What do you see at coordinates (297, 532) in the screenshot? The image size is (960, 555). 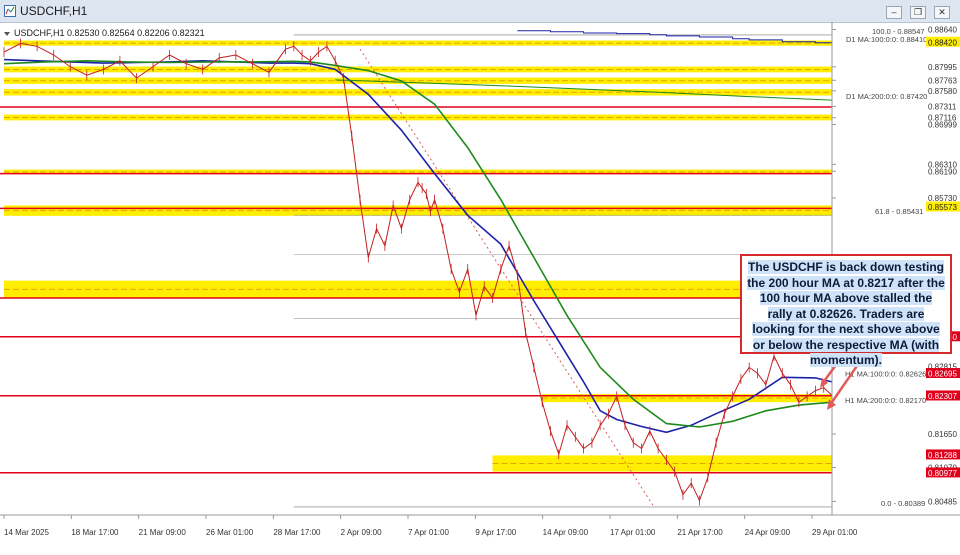 I see `time-tick-label: 28 Mar 17:00` at bounding box center [297, 532].